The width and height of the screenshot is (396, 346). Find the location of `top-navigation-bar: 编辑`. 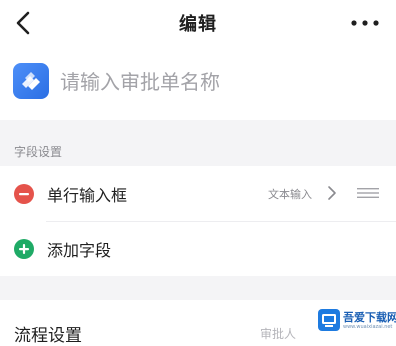

top-navigation-bar: 编辑 is located at coordinates (198, 23).